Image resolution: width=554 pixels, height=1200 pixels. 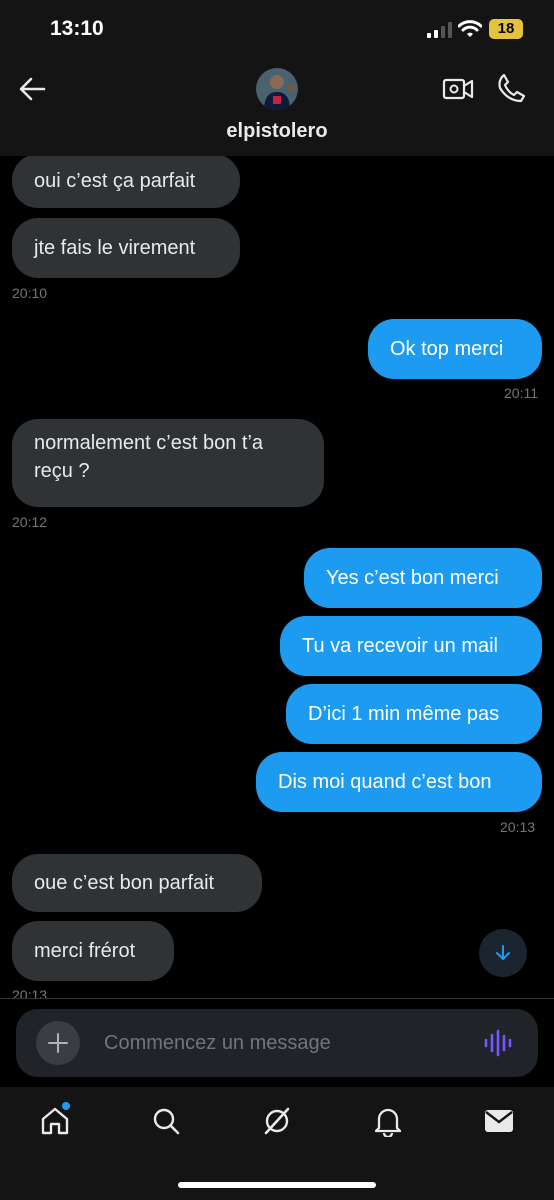 What do you see at coordinates (458, 89) in the screenshot?
I see `video-call-icon` at bounding box center [458, 89].